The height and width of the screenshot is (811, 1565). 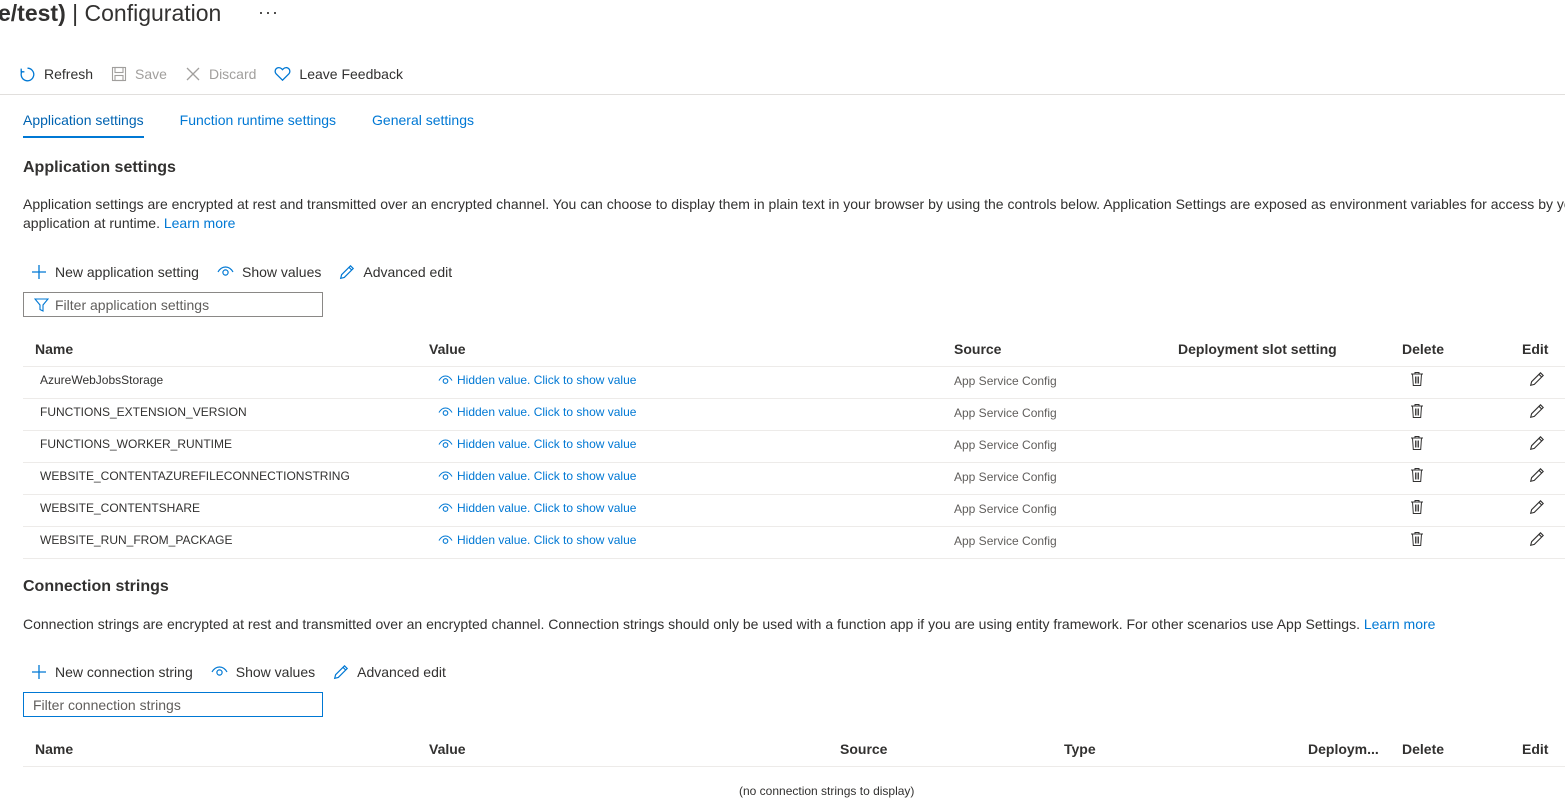 I want to click on leave-feedback-button: Leave Feedback, so click(x=338, y=74).